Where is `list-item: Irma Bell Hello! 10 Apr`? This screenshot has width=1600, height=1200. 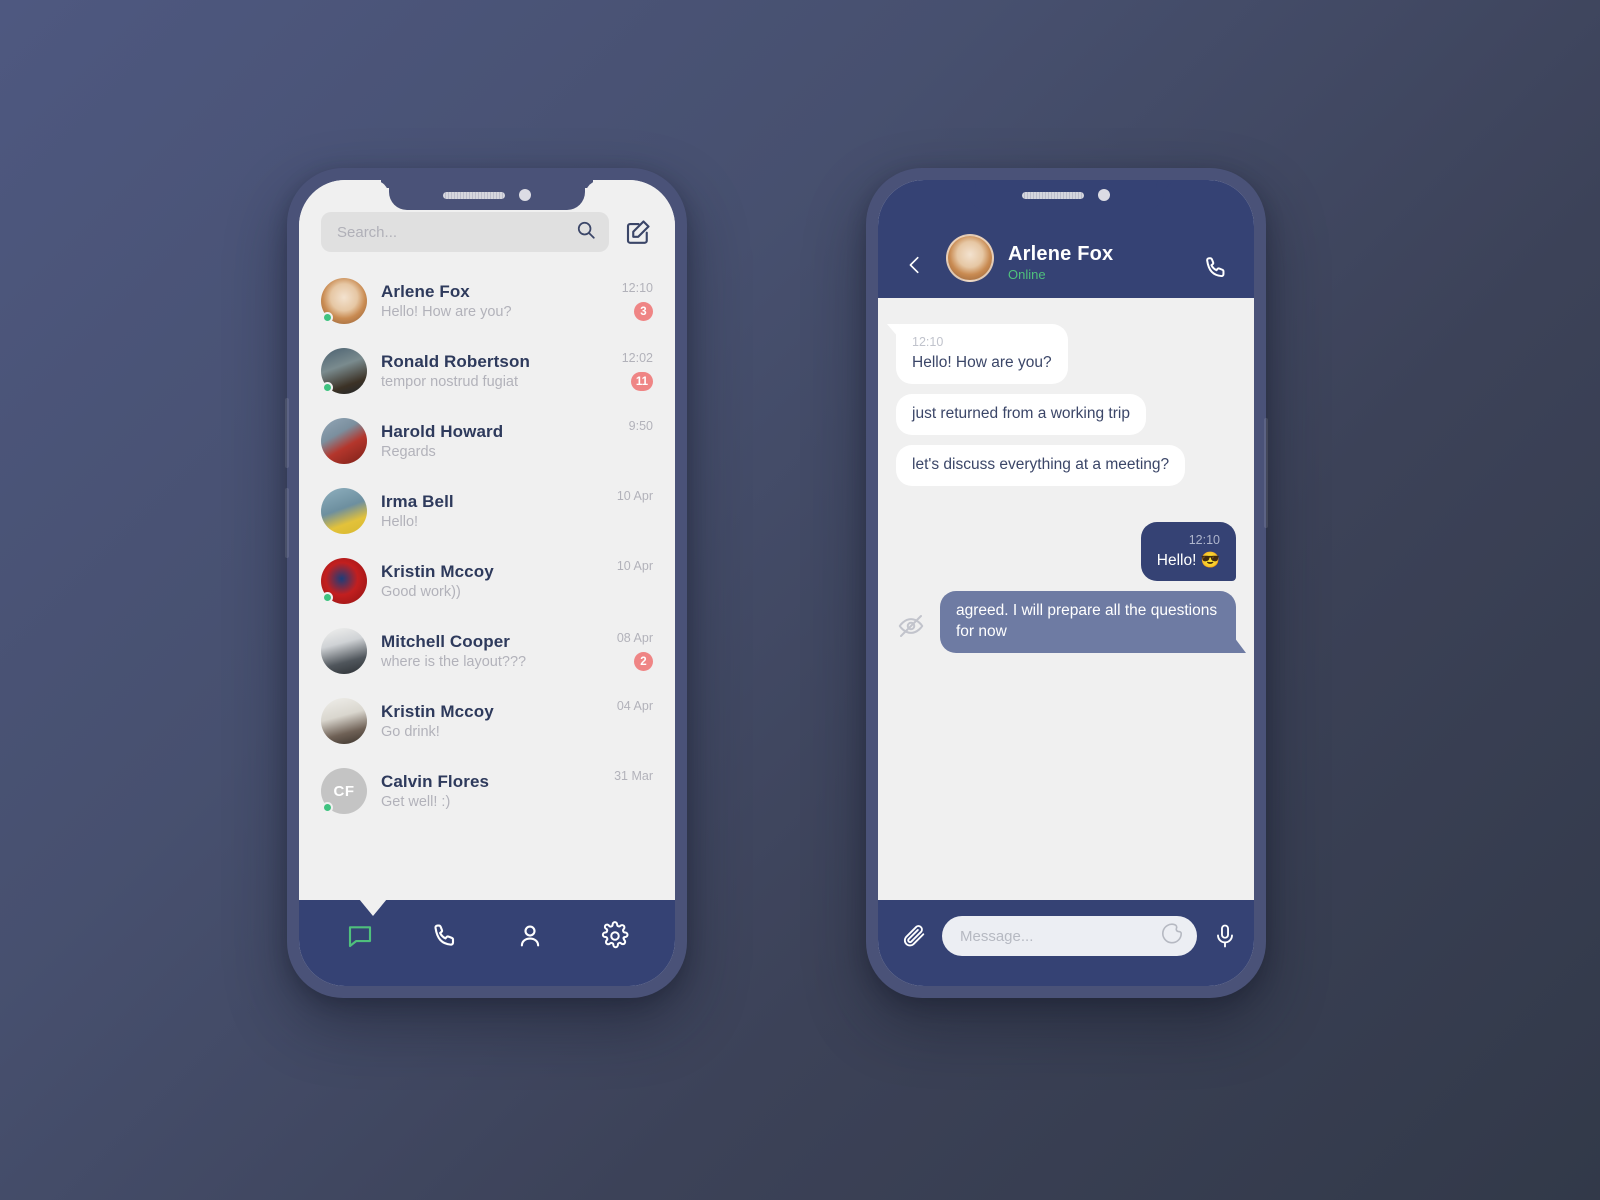 list-item: Irma Bell Hello! 10 Apr is located at coordinates (487, 511).